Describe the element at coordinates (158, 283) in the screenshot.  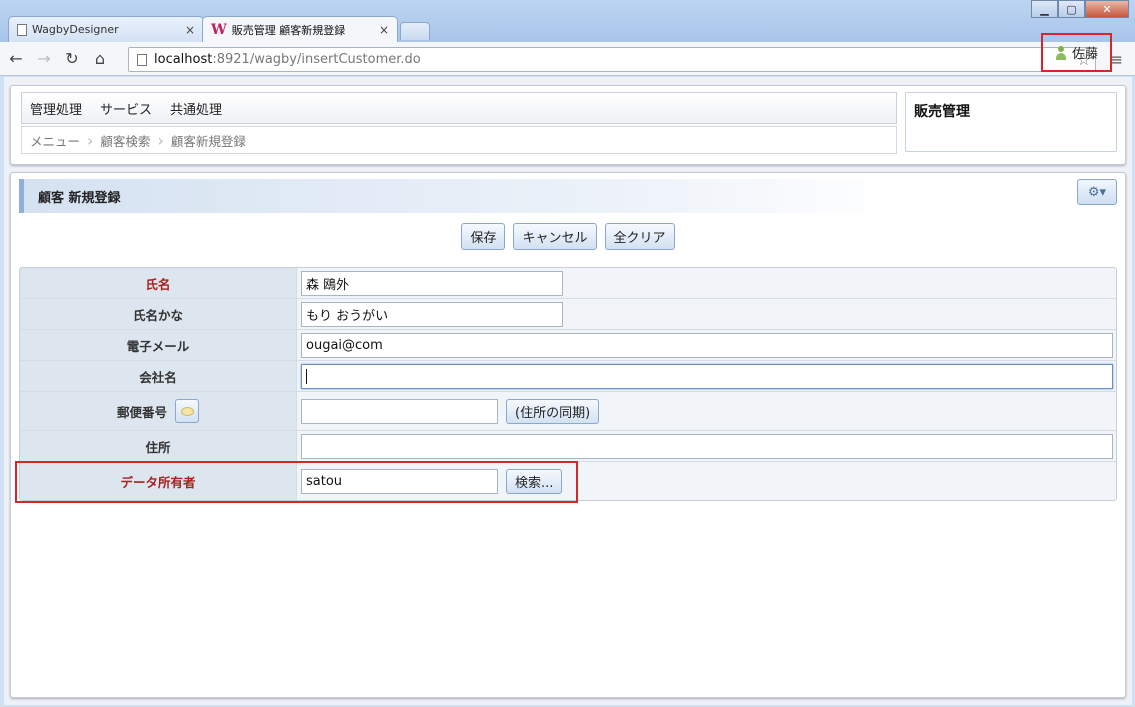
I see `name-label: 氏名` at that location.